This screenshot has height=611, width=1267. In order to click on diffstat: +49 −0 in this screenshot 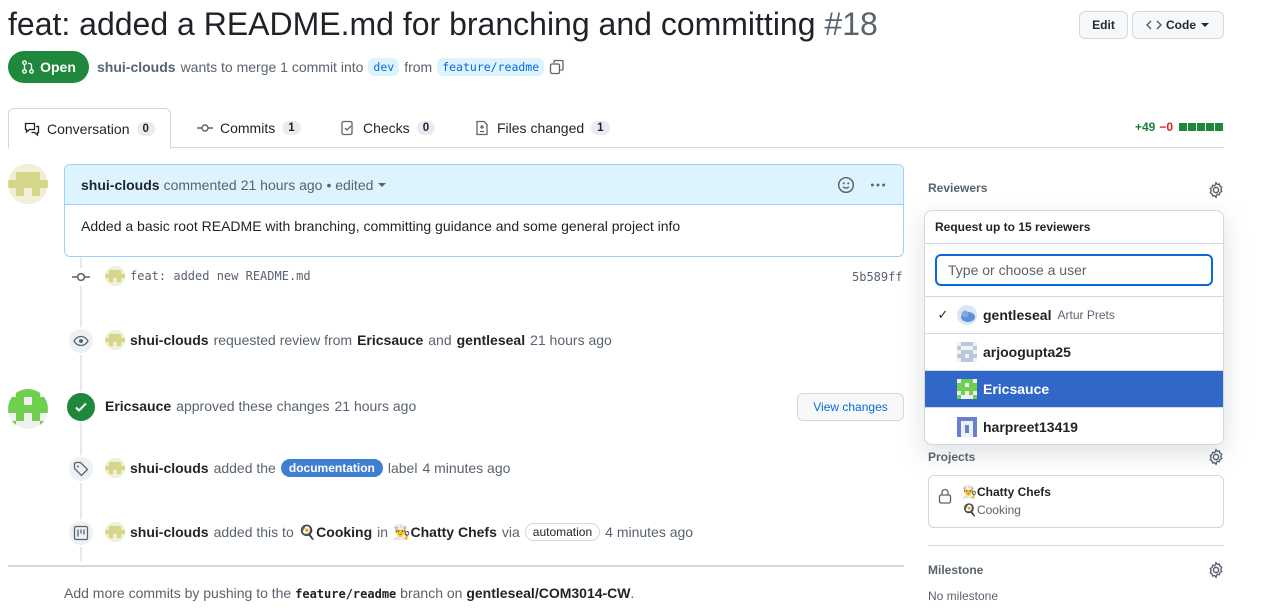, I will do `click(1179, 127)`.